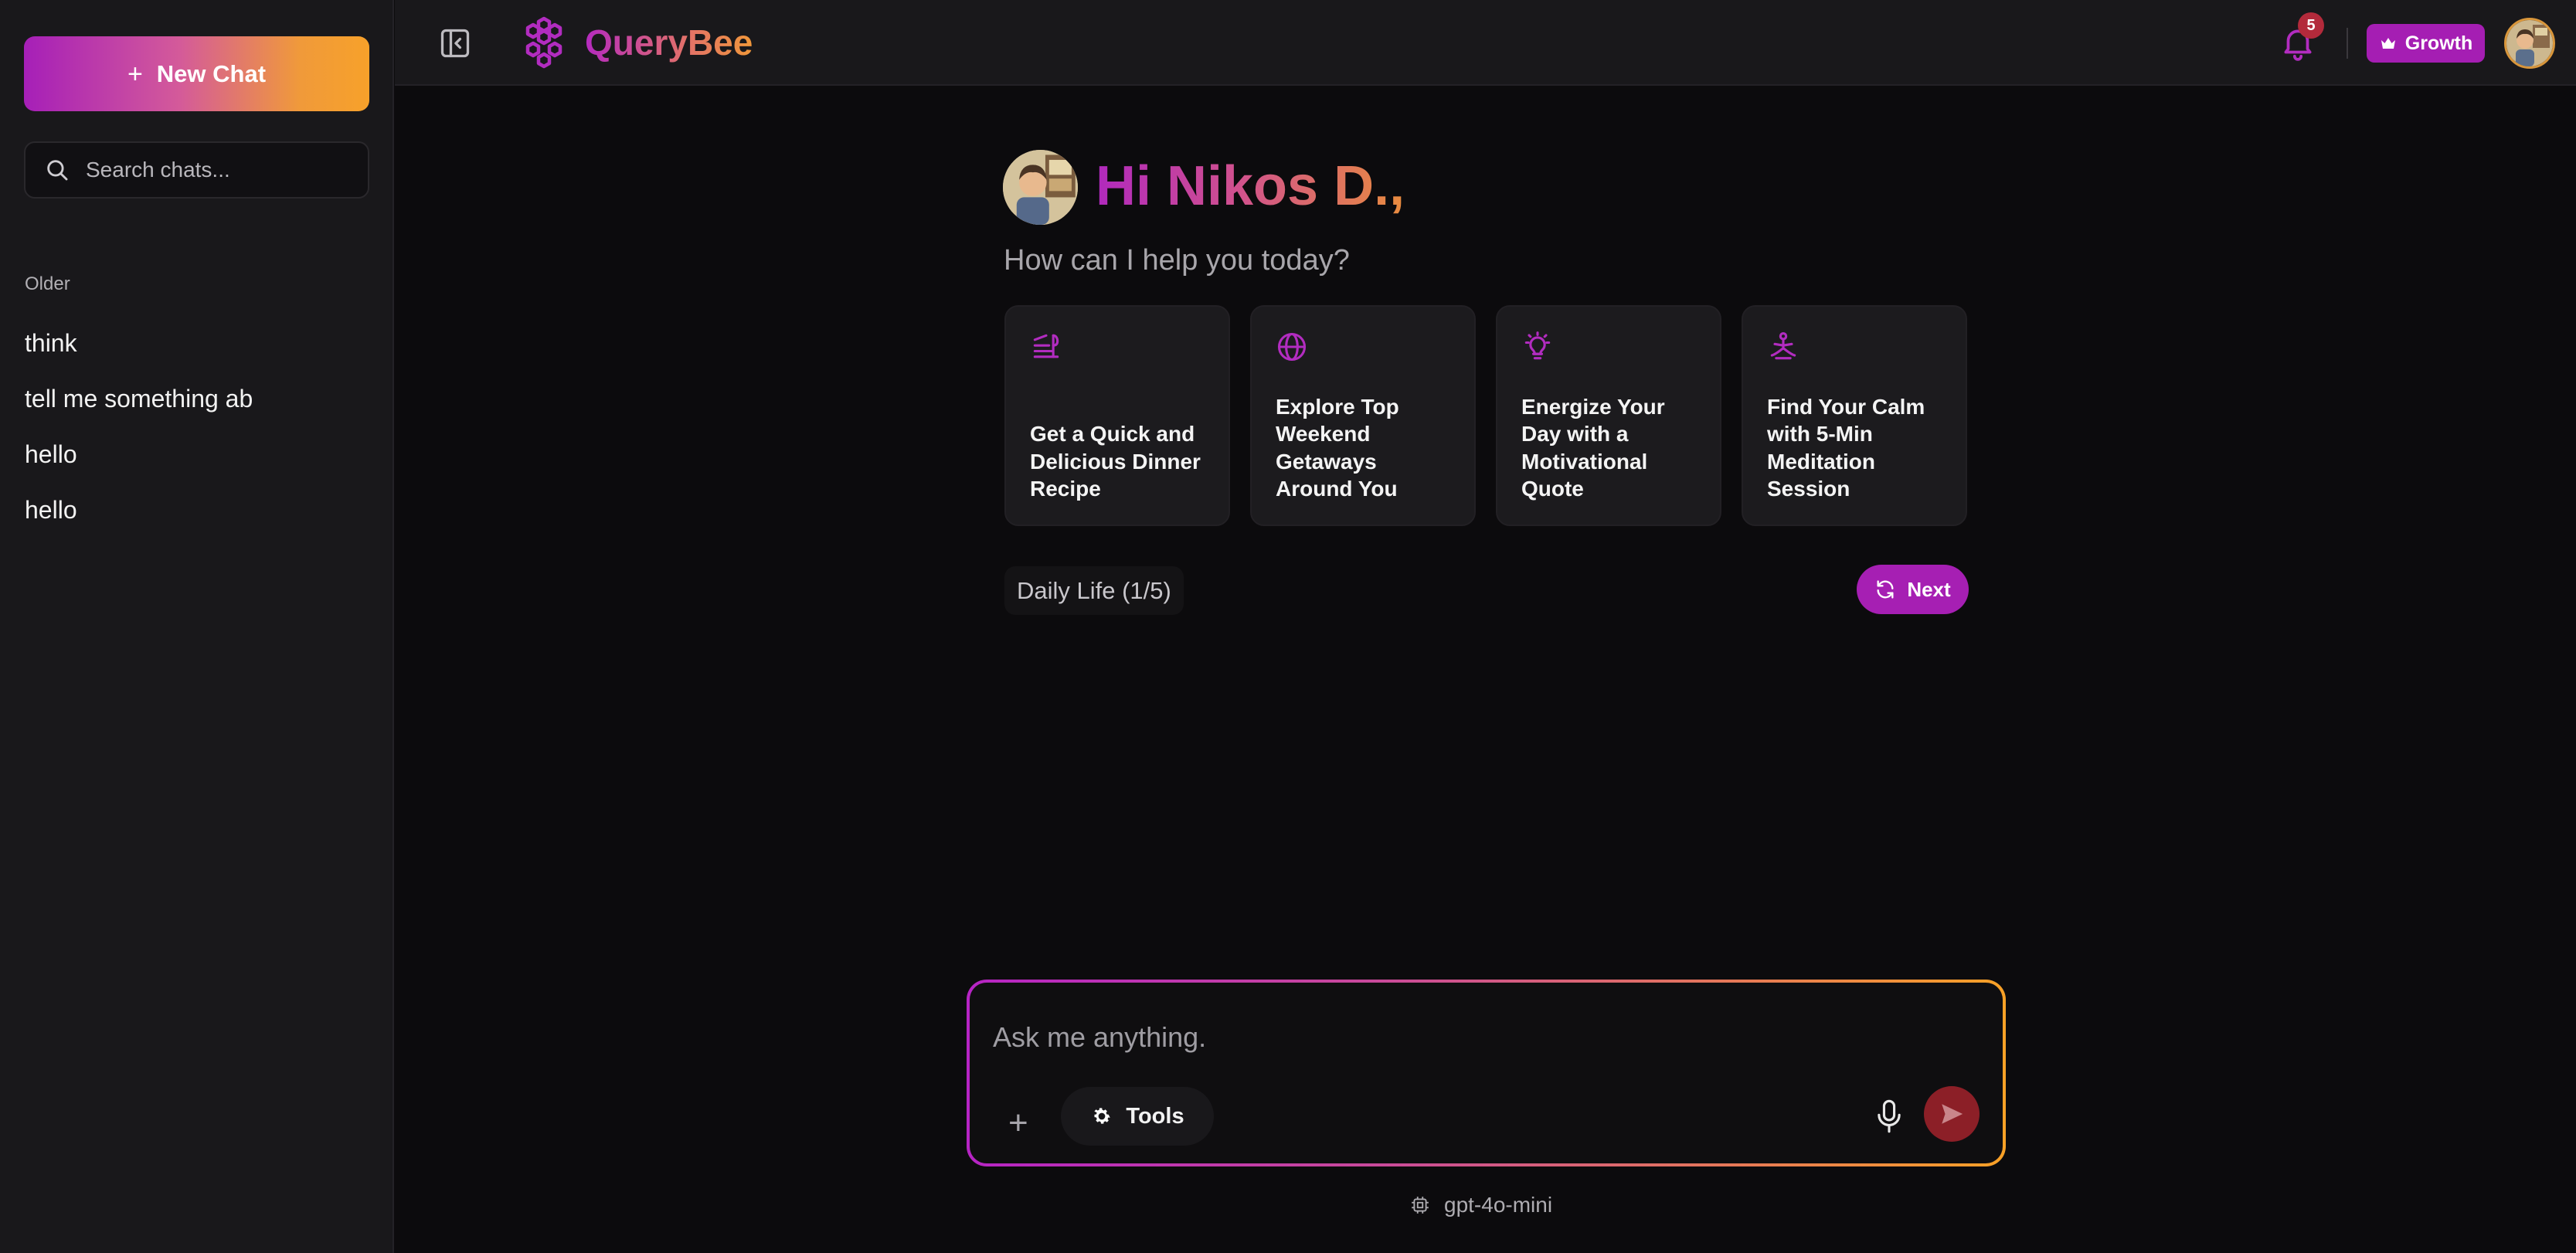 The height and width of the screenshot is (1253, 2576). What do you see at coordinates (2438, 43) in the screenshot?
I see `plan-label: Growth` at bounding box center [2438, 43].